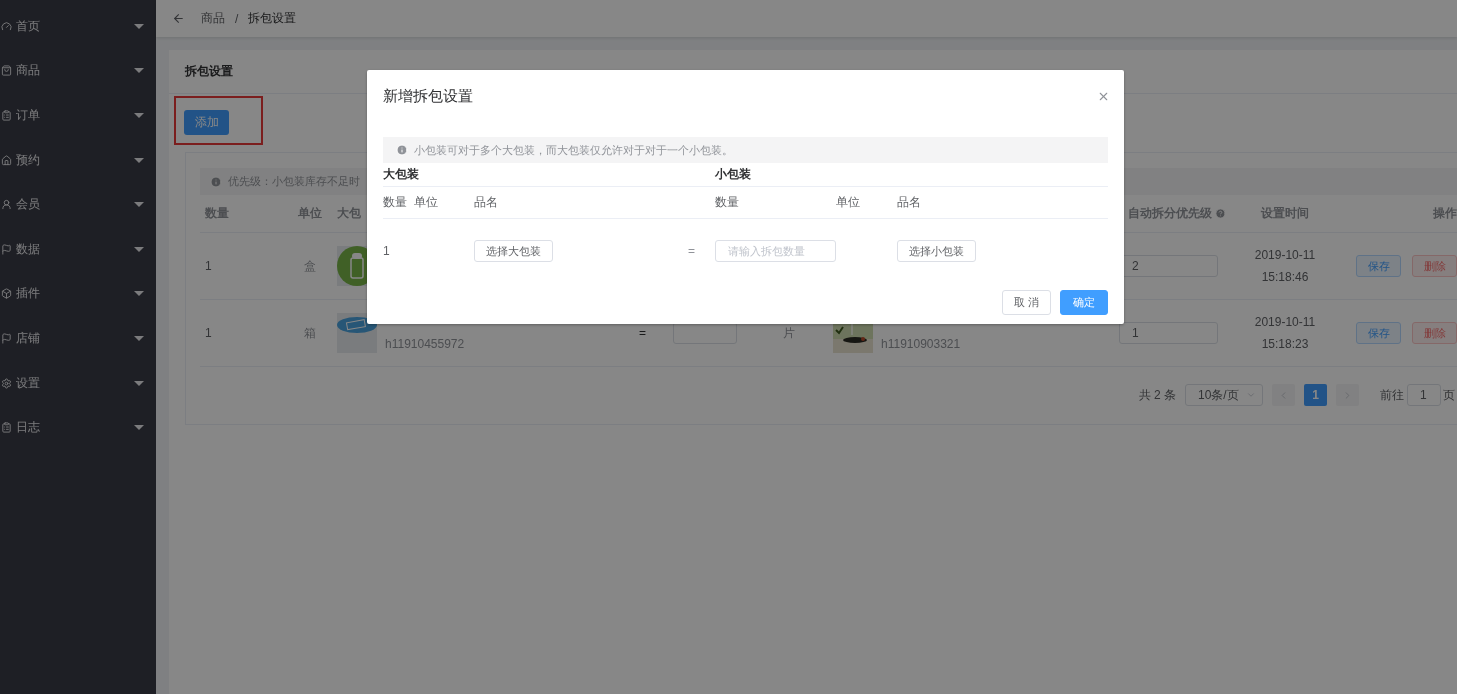 The width and height of the screenshot is (1457, 694). Describe the element at coordinates (348, 213) in the screenshot. I see `column-header: 大包` at that location.